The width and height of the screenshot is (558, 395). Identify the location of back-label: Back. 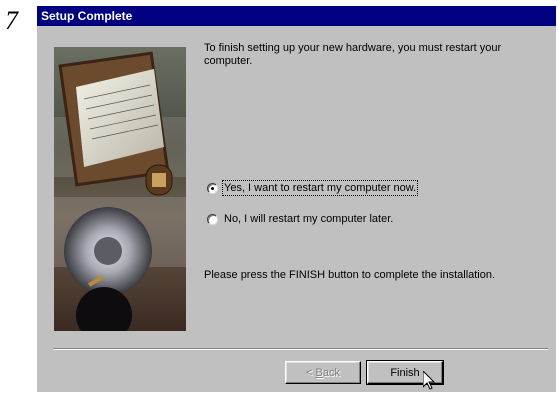
(327, 372).